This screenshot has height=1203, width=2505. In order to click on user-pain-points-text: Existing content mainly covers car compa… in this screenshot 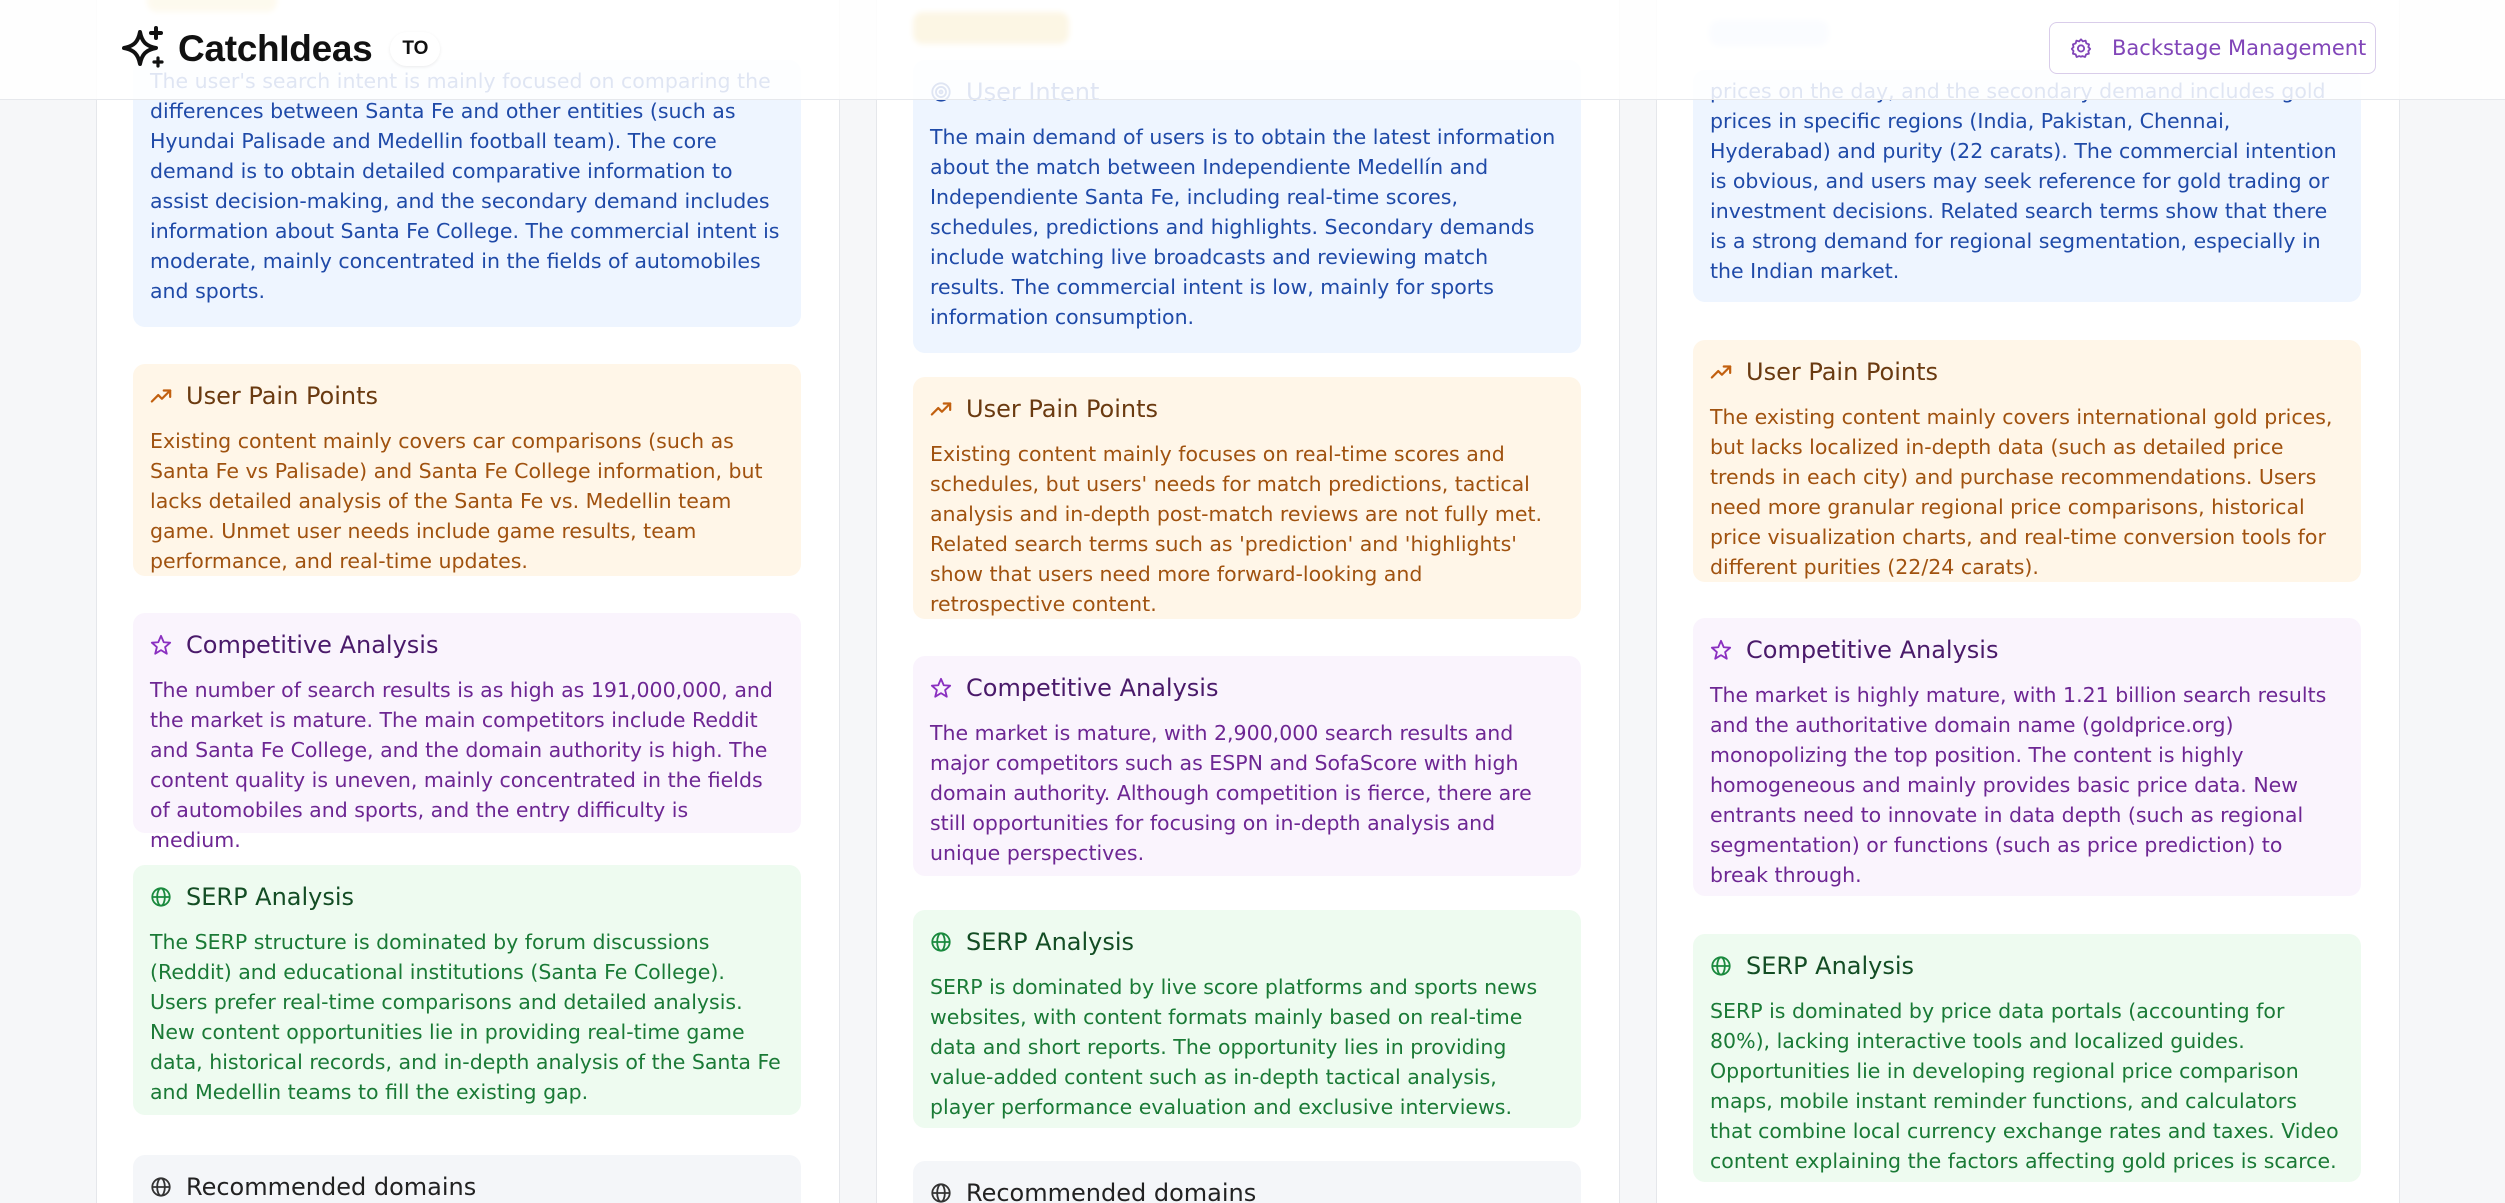, I will do `click(456, 501)`.